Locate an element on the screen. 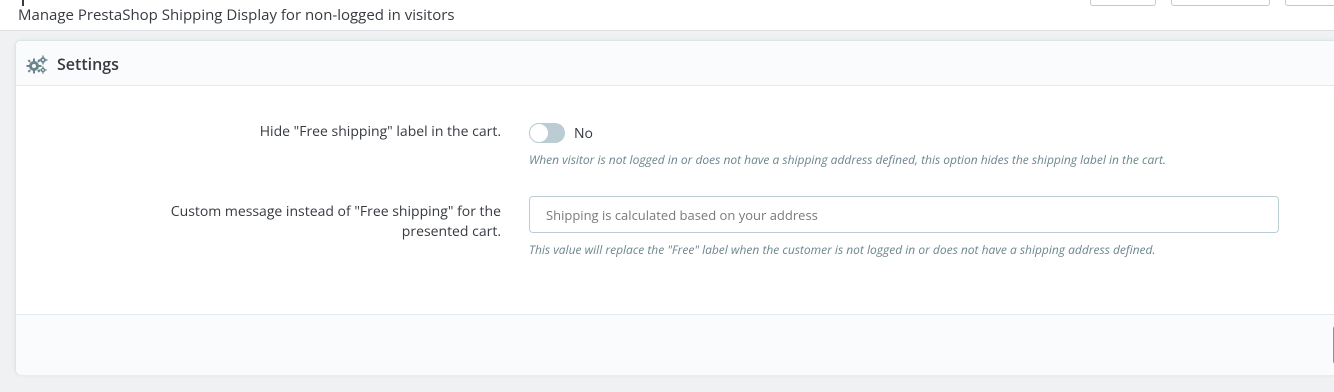 Image resolution: width=1334 pixels, height=392 pixels. custom-message-label-line2: presented cart. is located at coordinates (451, 231).